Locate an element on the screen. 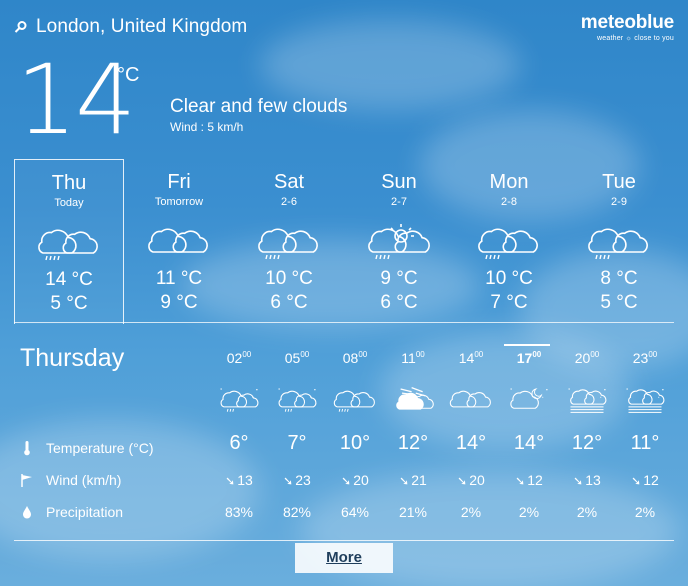 This screenshot has width=688, height=586. hour-value: 08 is located at coordinates (350, 358).